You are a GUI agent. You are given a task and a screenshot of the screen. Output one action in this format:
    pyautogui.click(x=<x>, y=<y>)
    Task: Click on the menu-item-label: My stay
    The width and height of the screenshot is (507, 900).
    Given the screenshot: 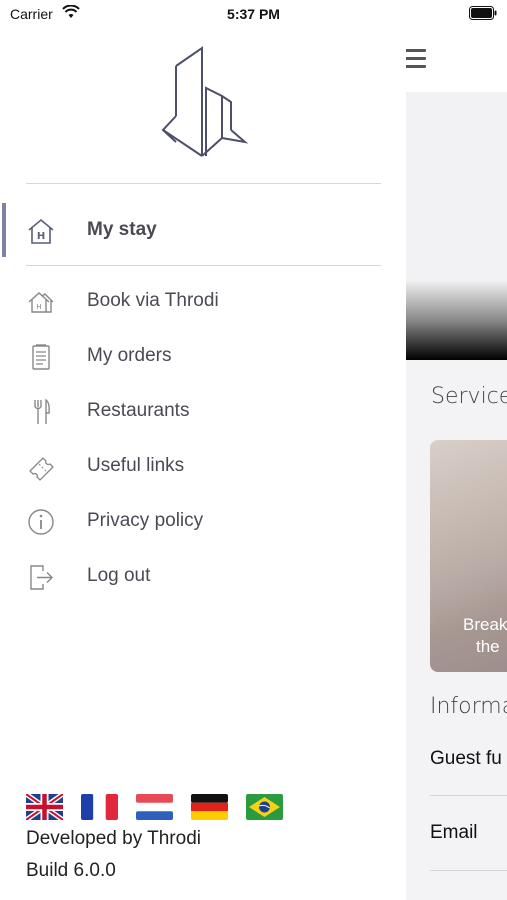 What is the action you would take?
    pyautogui.click(x=122, y=229)
    